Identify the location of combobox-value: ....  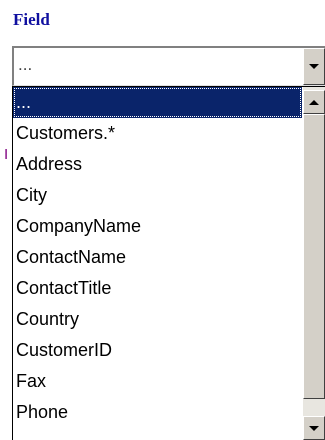
(25, 64).